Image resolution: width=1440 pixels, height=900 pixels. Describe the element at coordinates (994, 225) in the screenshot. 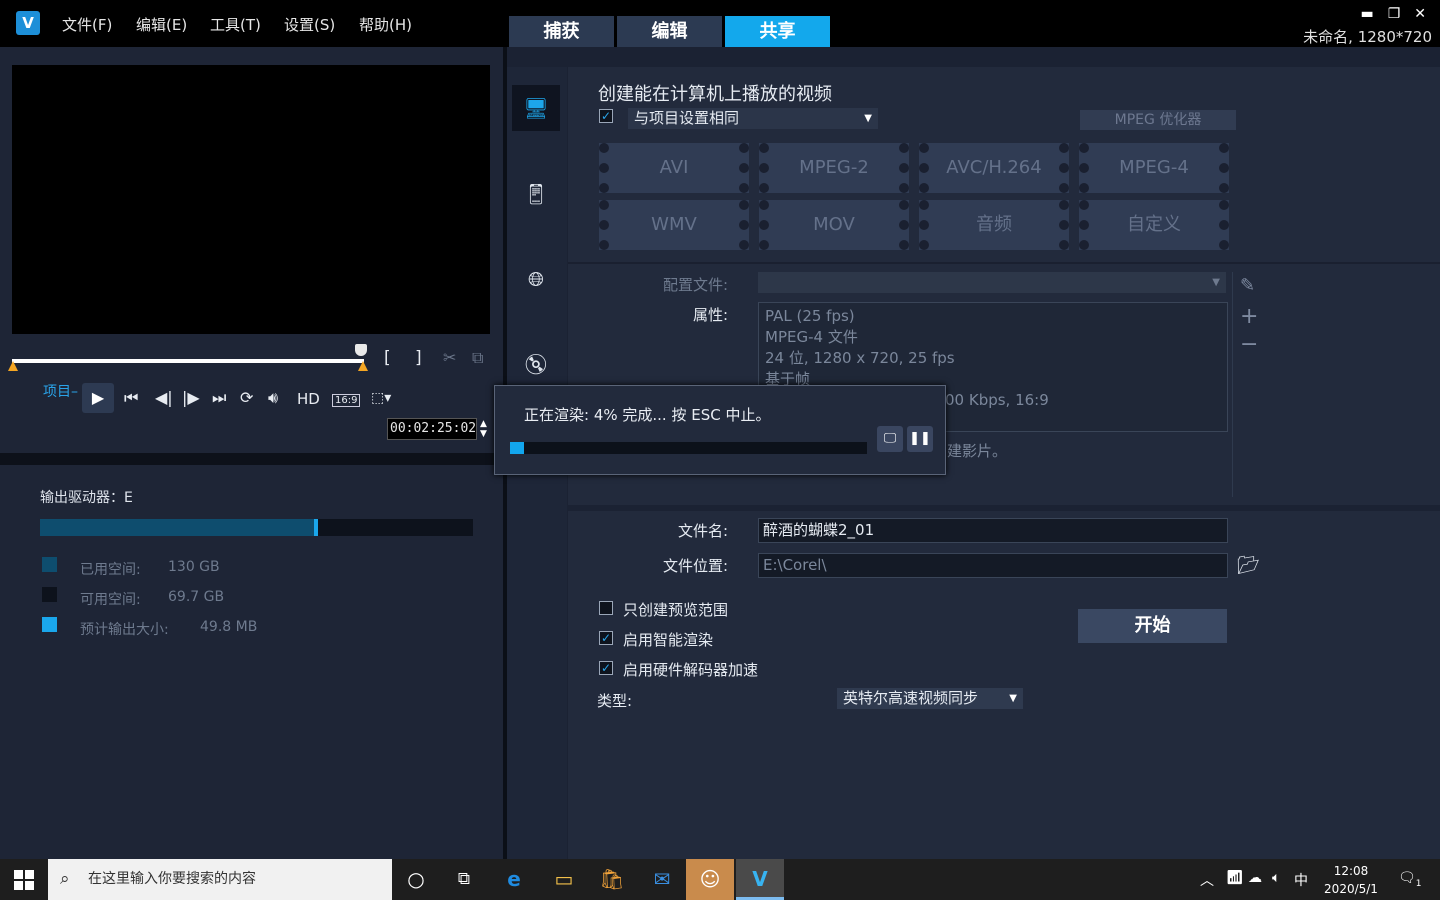

I see `format-audio-button: 音频` at that location.